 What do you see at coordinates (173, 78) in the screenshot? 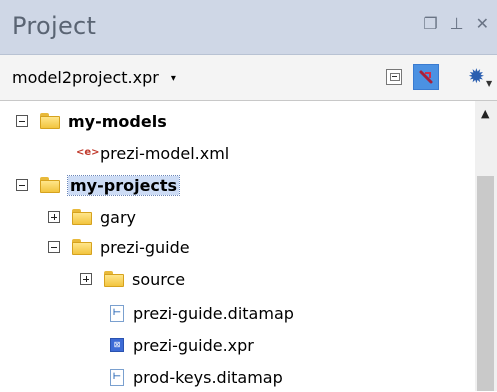
I see `chevron-down-icon: ▾` at bounding box center [173, 78].